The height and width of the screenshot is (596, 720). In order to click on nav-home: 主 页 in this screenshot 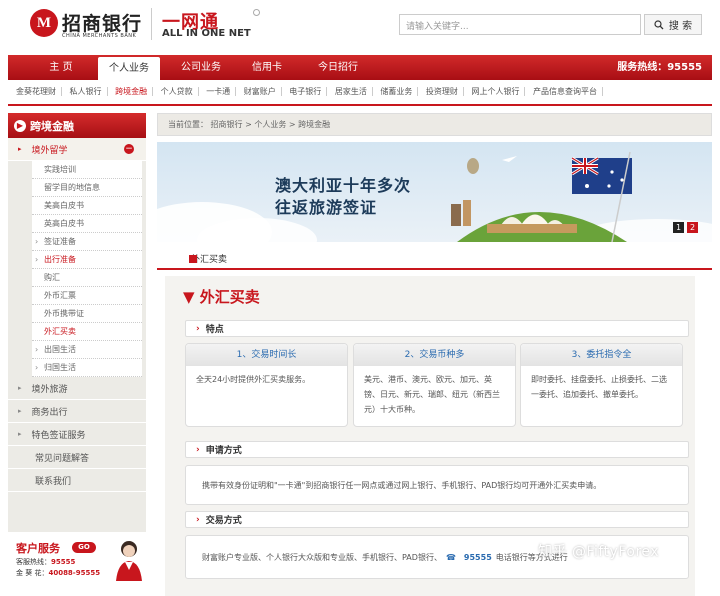, I will do `click(61, 67)`.